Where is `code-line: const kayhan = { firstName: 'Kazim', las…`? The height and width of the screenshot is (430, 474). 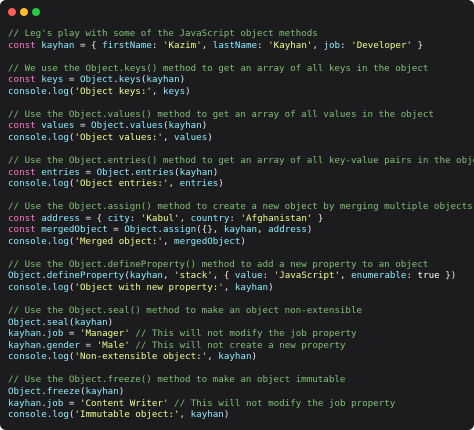 code-line: const kayhan = { firstName: 'Kazim', las… is located at coordinates (239, 46).